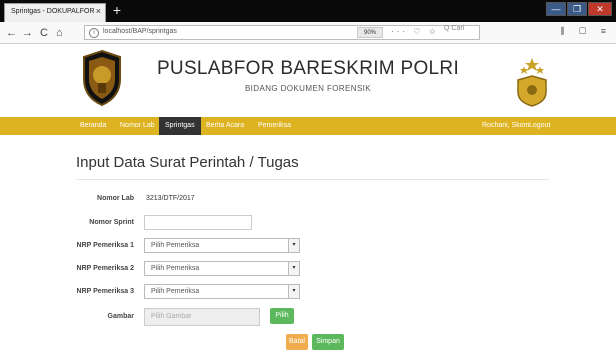 This screenshot has height=355, width=616. Describe the element at coordinates (222, 245) in the screenshot. I see `nrp-pemeriksa-1-select: Pilih Pemeriksa ▾` at that location.